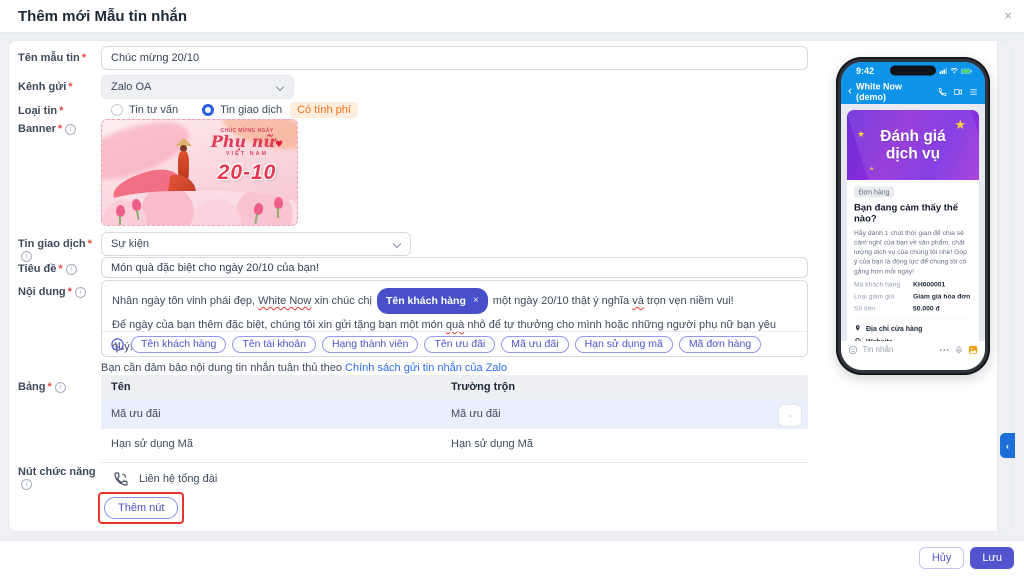  I want to click on phone-input-area: Tin nhắn •••, so click(913, 355).